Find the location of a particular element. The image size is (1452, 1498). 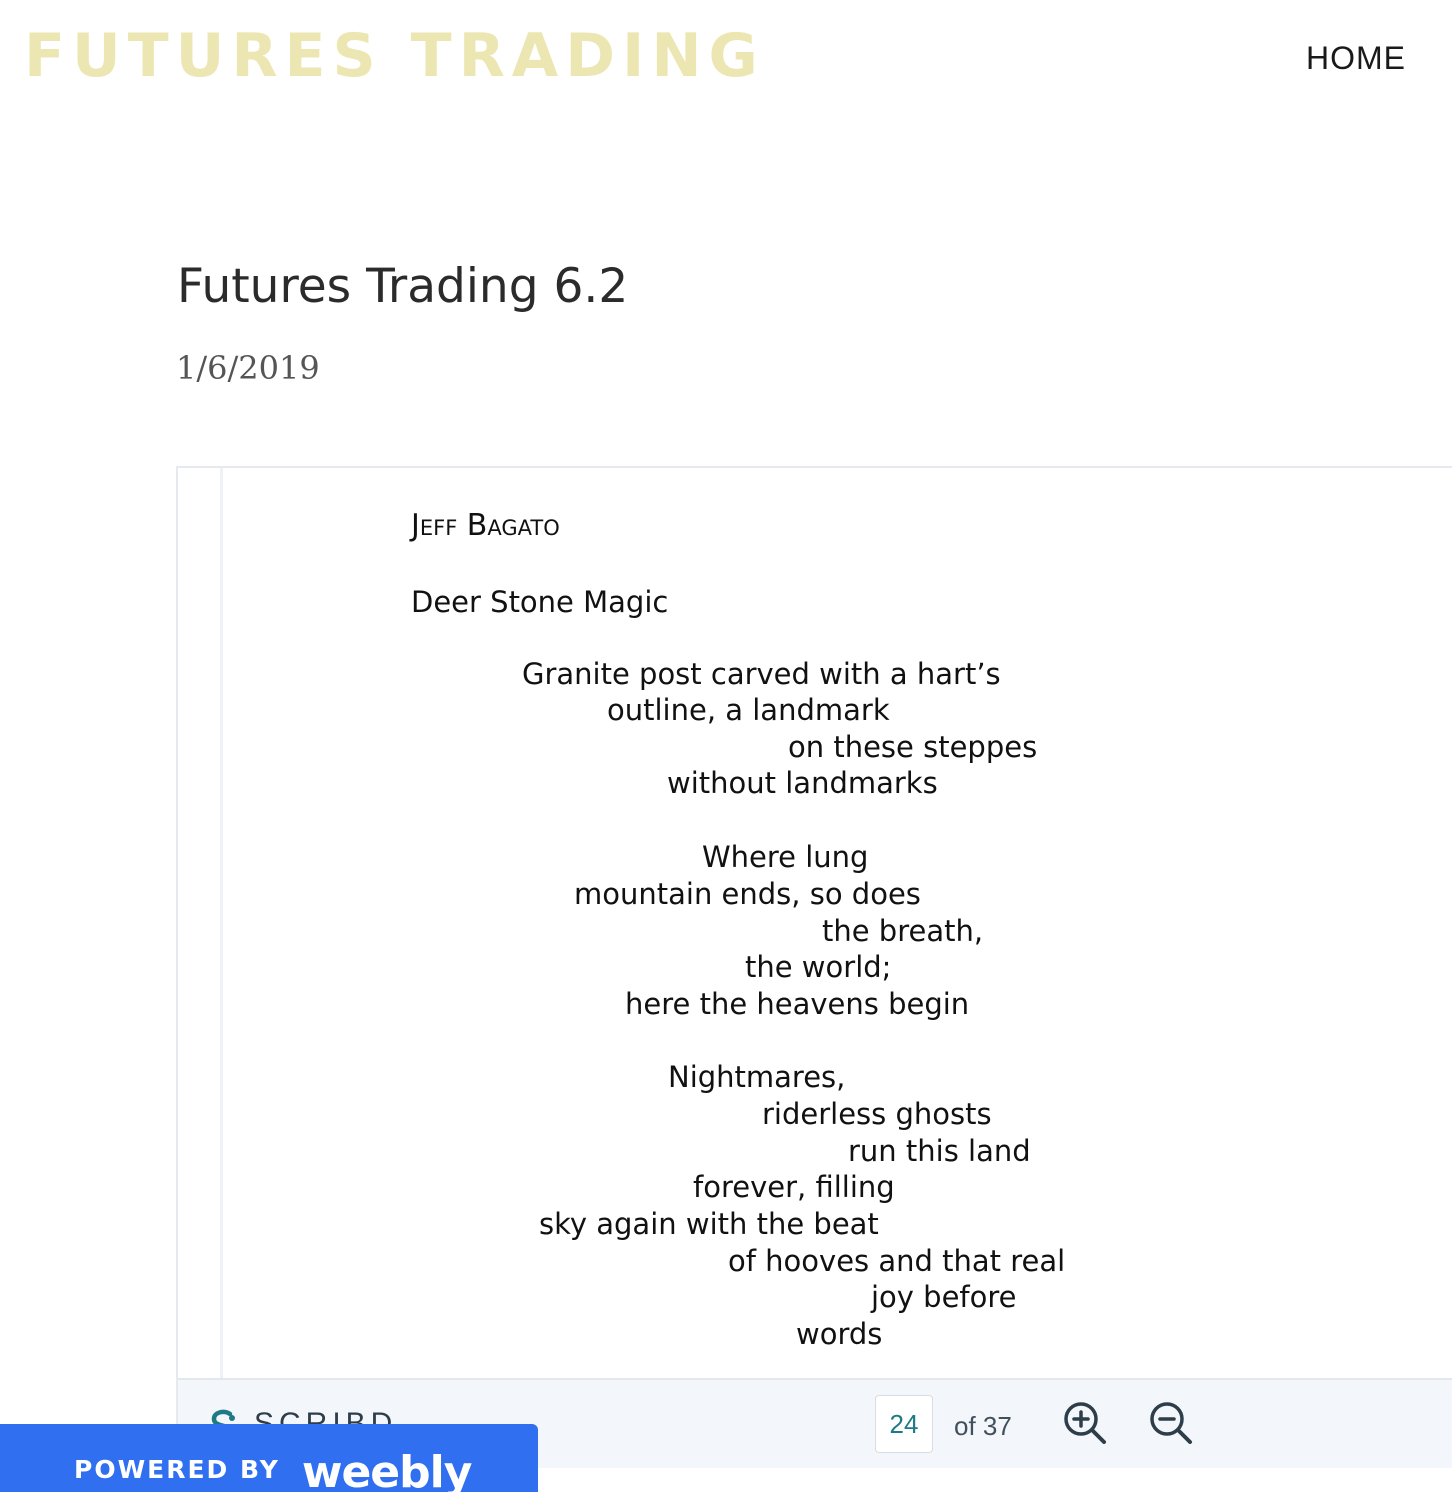

poem-line: words is located at coordinates (839, 1334).